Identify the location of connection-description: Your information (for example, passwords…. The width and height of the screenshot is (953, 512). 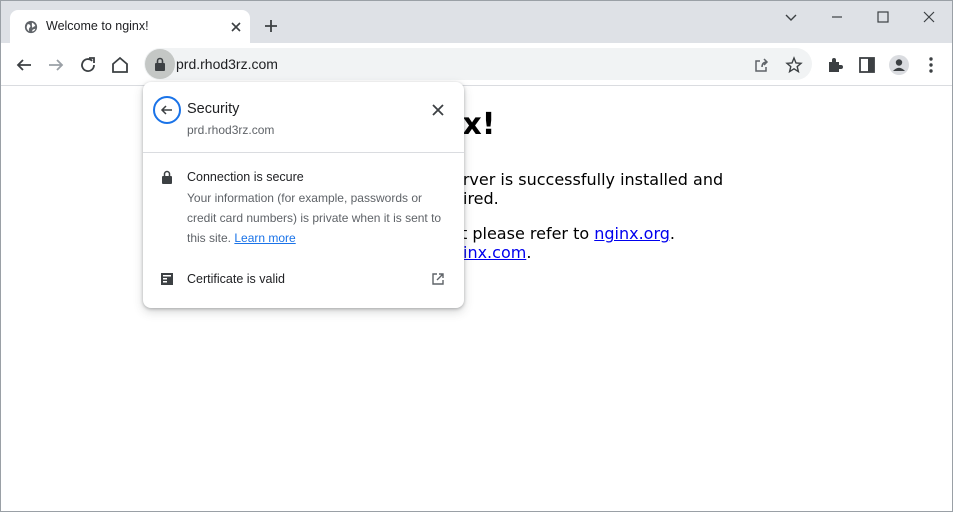
(318, 218).